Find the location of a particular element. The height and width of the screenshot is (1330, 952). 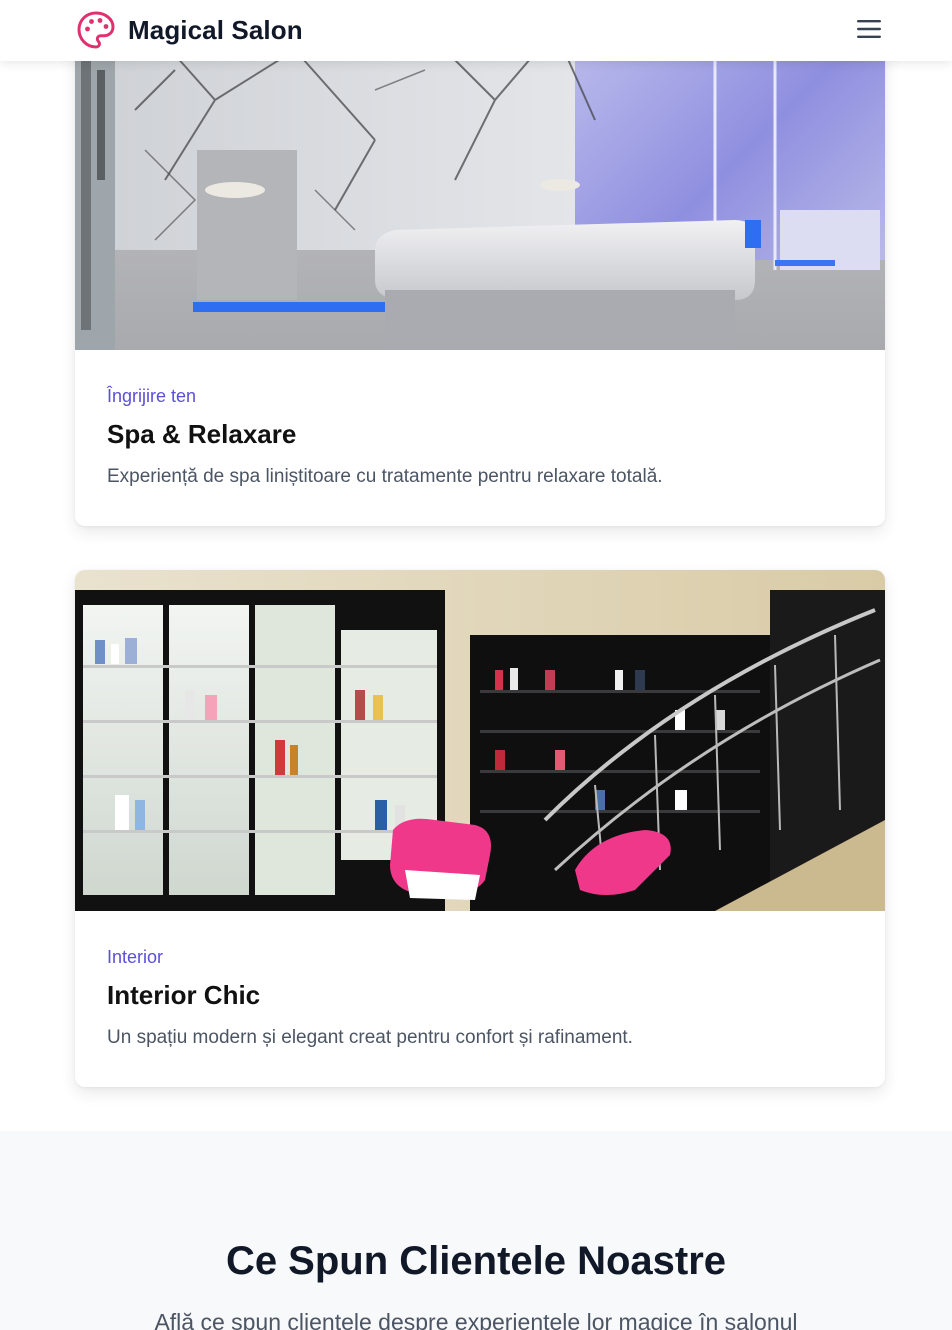

card-title: Interior Chic is located at coordinates (184, 995).